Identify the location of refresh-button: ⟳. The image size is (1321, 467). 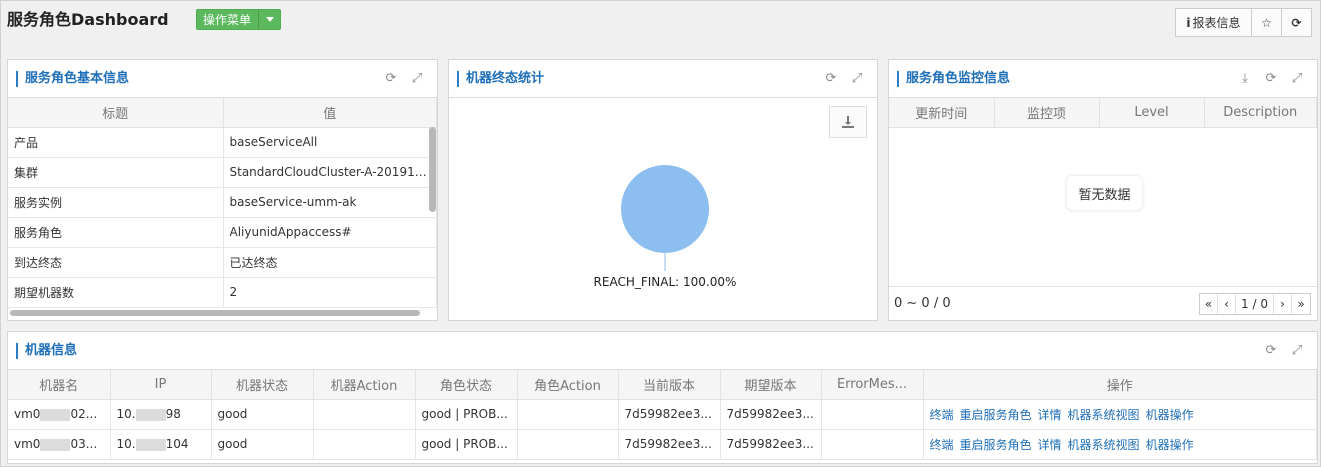
(1296, 22).